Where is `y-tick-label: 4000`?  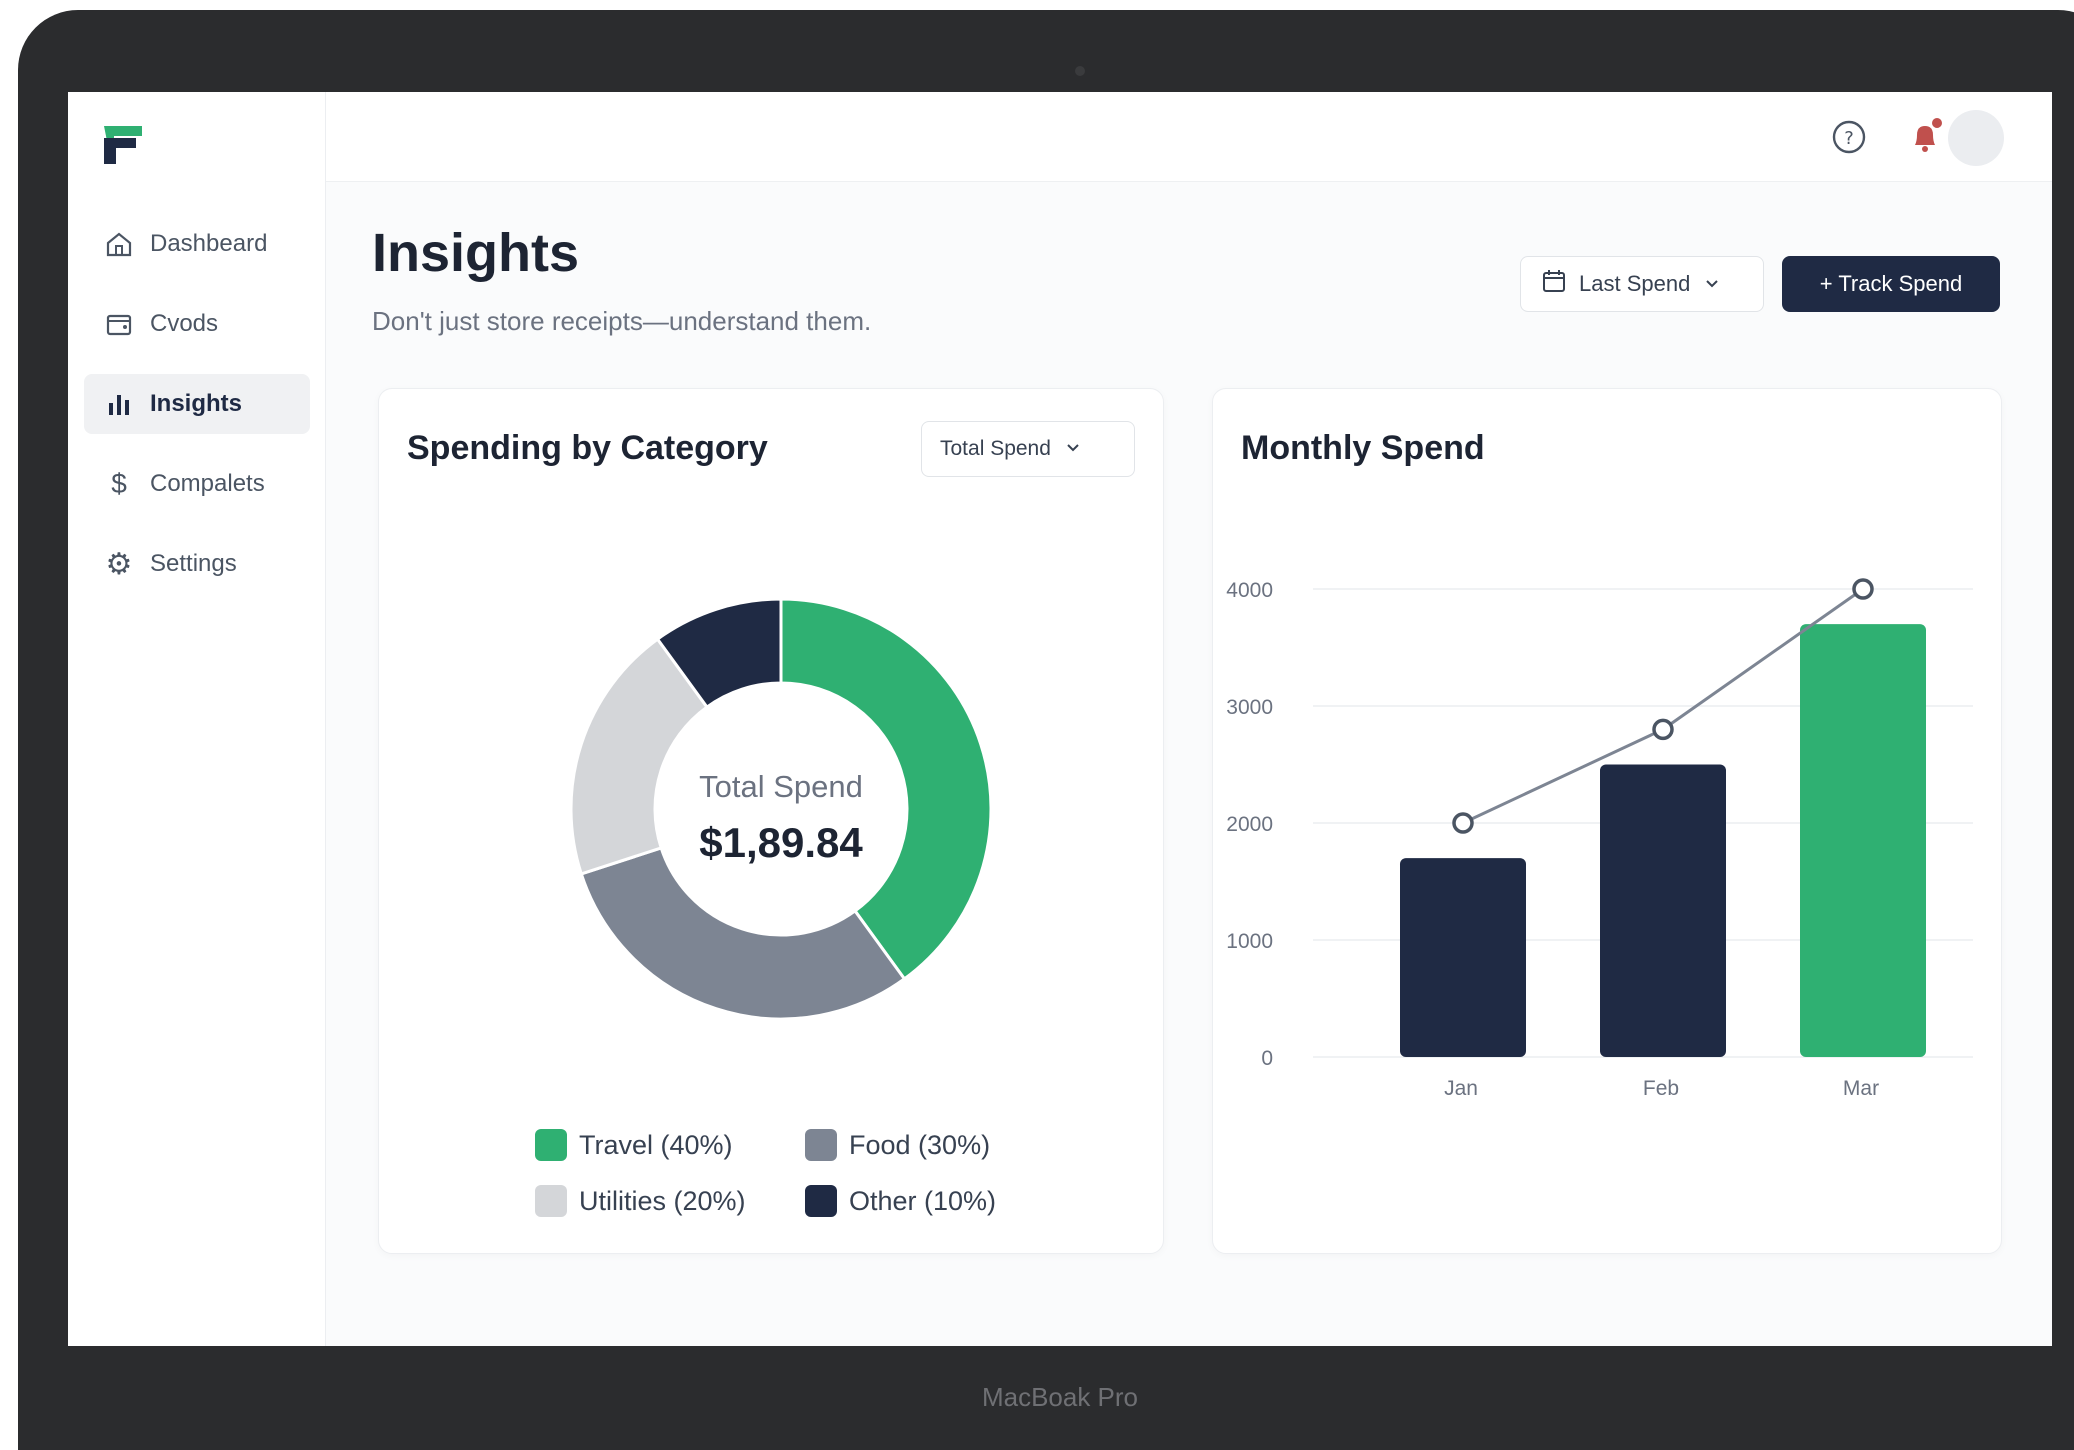
y-tick-label: 4000 is located at coordinates (1249, 590).